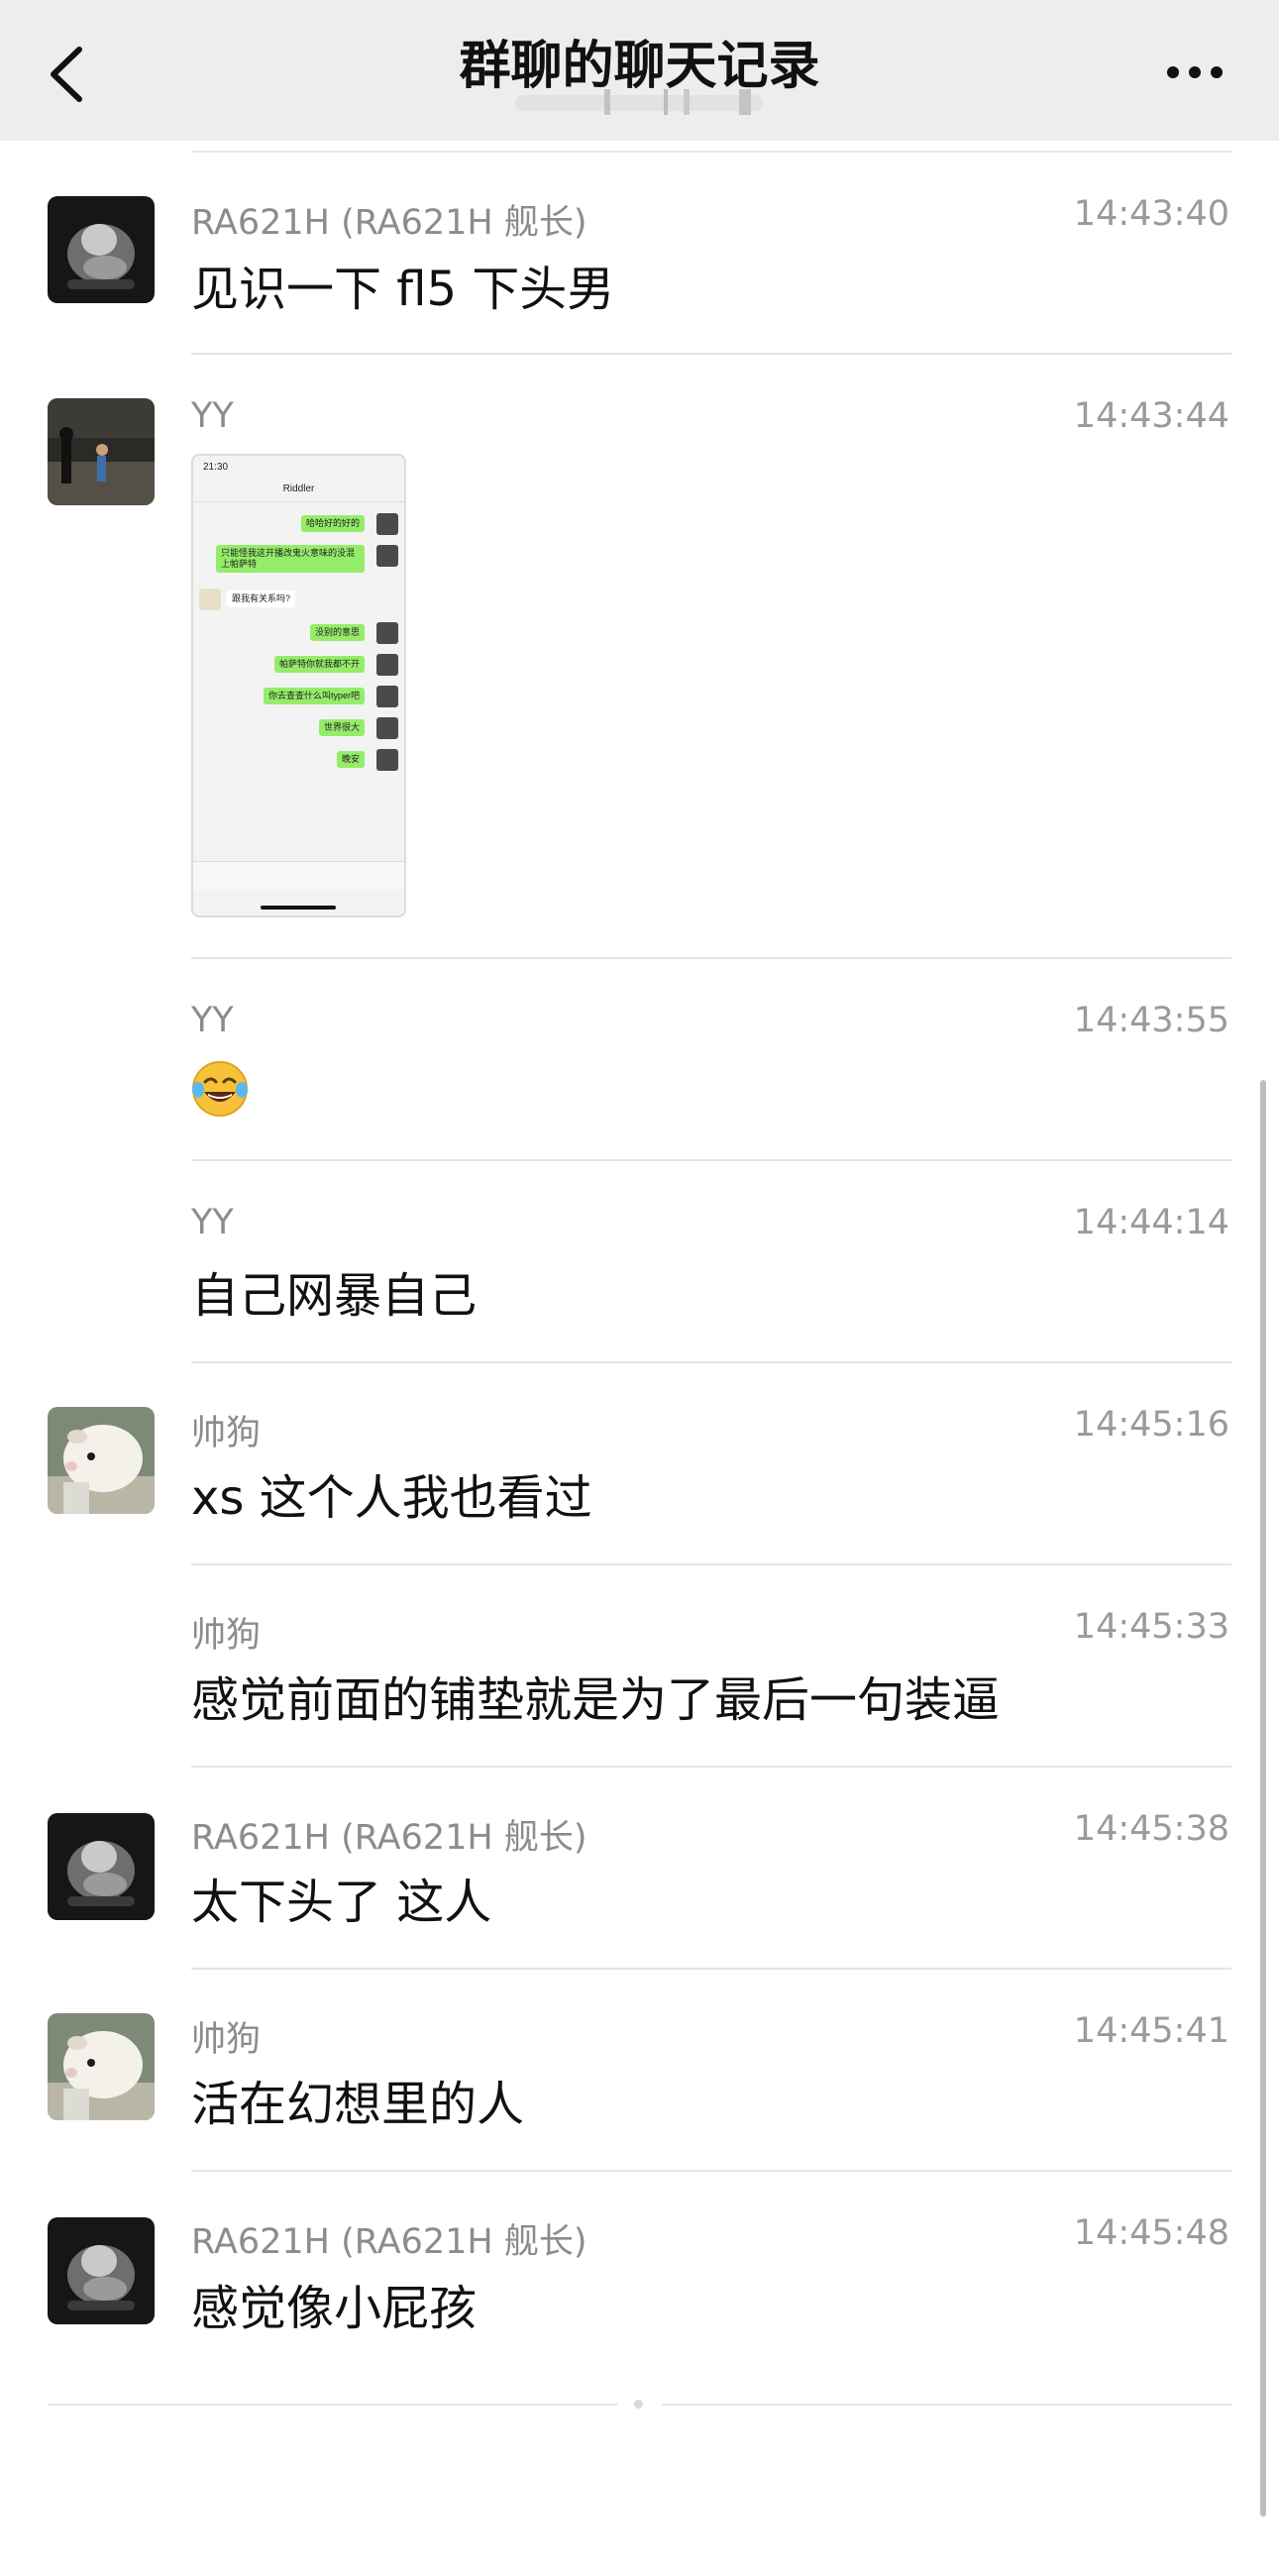 The width and height of the screenshot is (1279, 2576). I want to click on message-time: 14:43:44, so click(1151, 416).